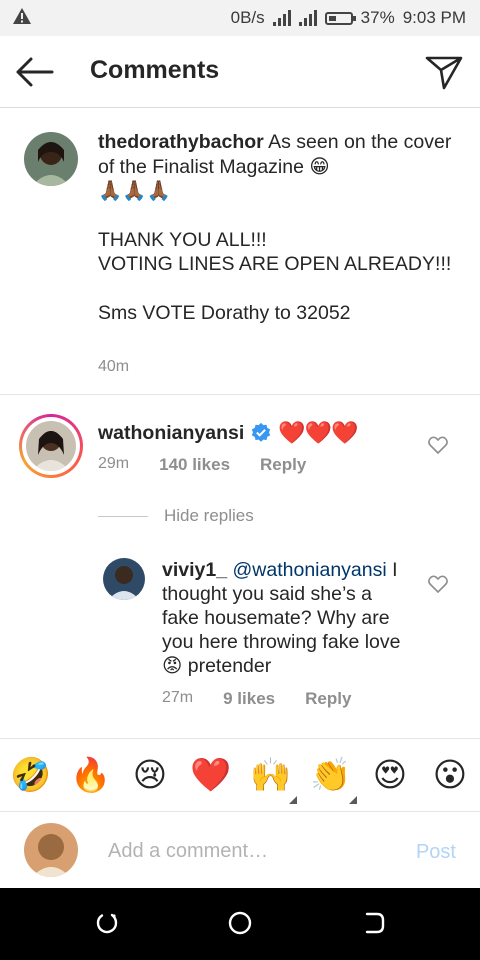 The height and width of the screenshot is (960, 480). I want to click on reply-time: 27m, so click(178, 697).